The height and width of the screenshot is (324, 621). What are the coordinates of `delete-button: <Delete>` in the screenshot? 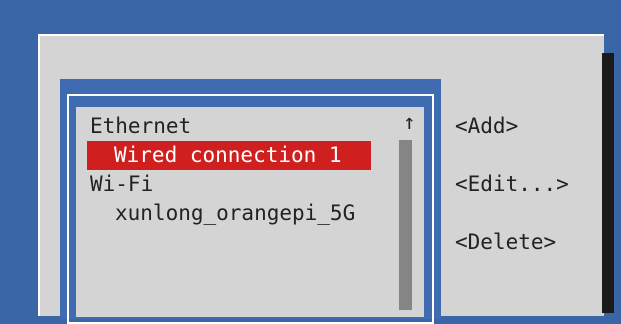 It's located at (505, 242).